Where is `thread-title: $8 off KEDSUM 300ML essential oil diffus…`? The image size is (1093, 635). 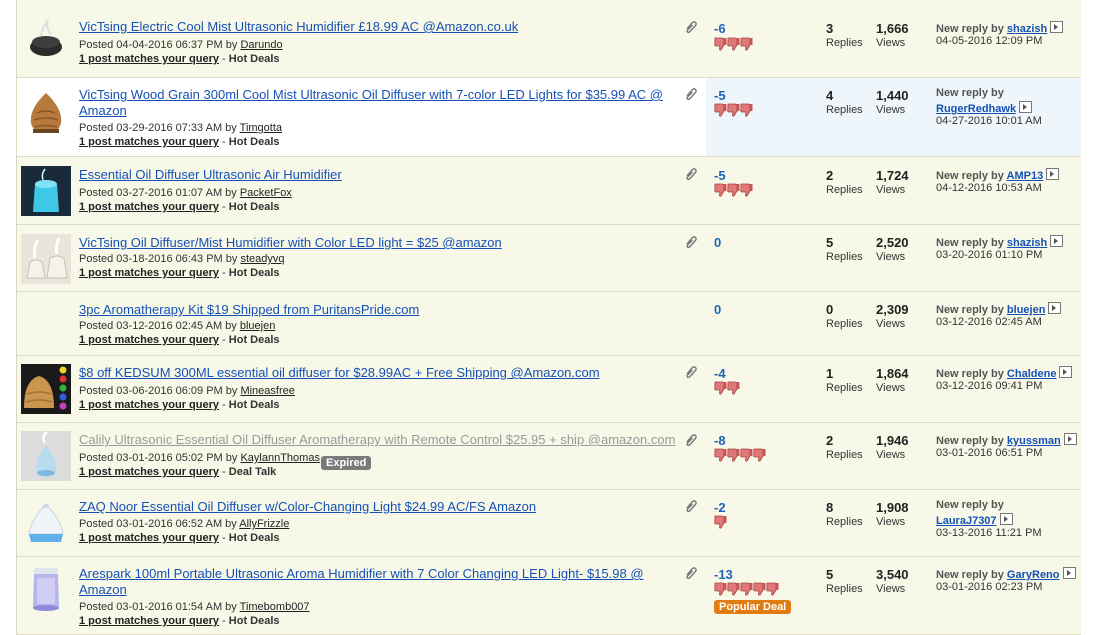
thread-title: $8 off KEDSUM 300ML essential oil diffus… is located at coordinates (379, 373).